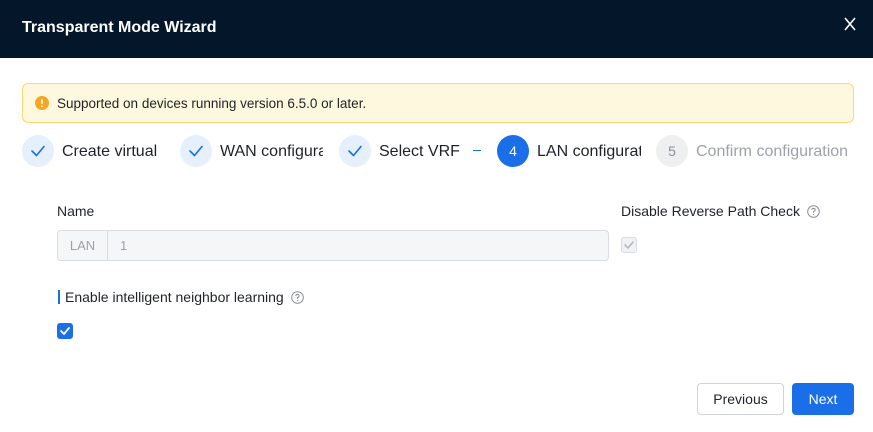 The image size is (873, 432). I want to click on reverse-path-checkbox, so click(629, 245).